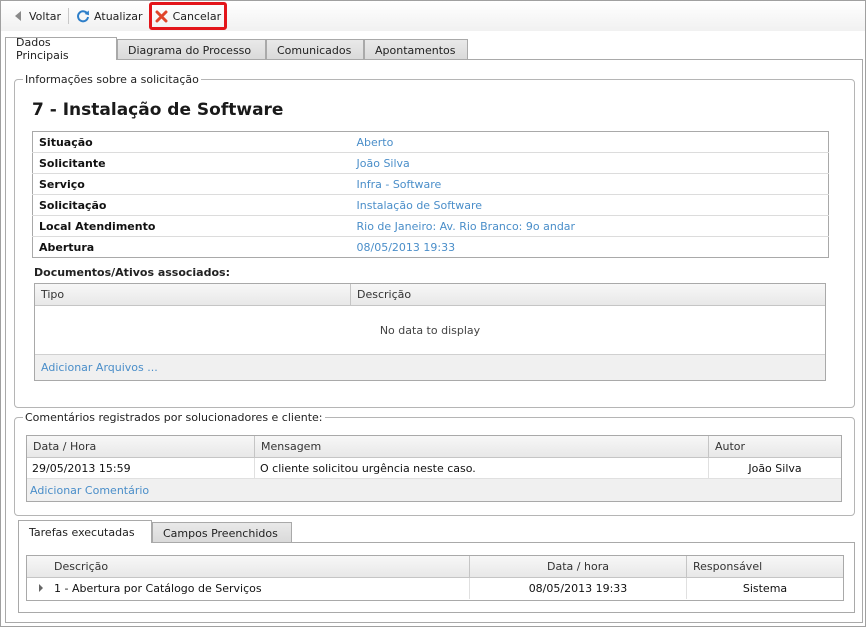 This screenshot has height=627, width=866. I want to click on column-header-mensagem: Mensagem, so click(482, 446).